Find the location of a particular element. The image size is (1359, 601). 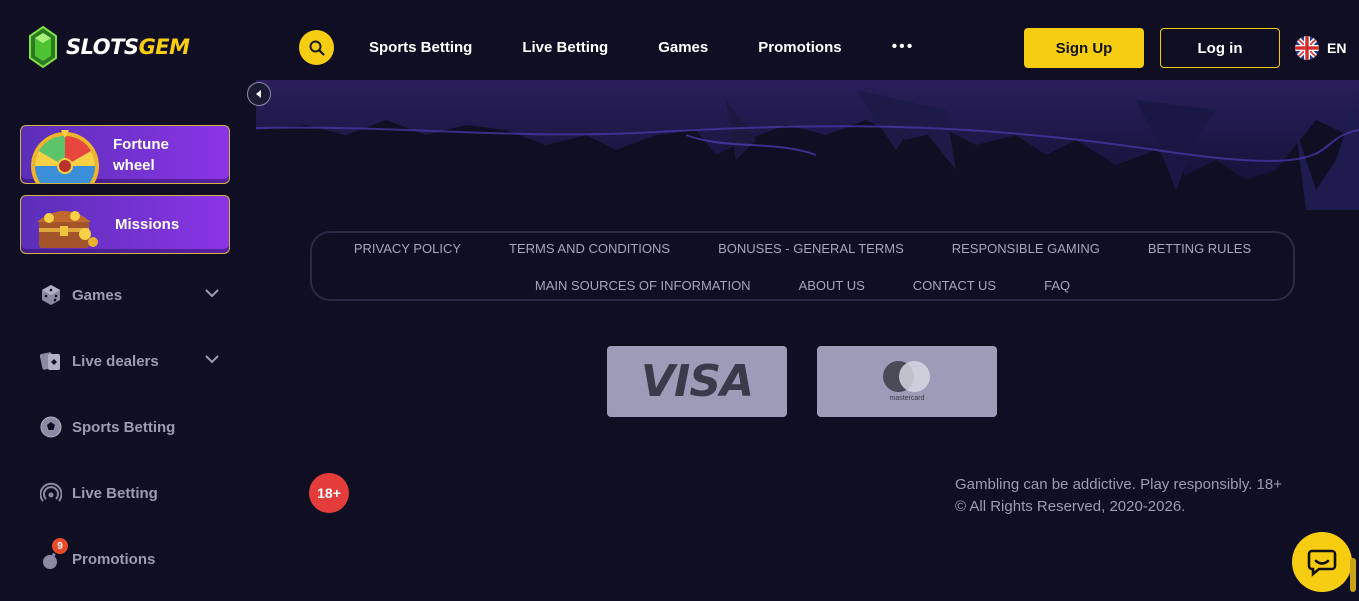

bonus-terms-link: BONUSES - GENERAL TERMS is located at coordinates (811, 248).